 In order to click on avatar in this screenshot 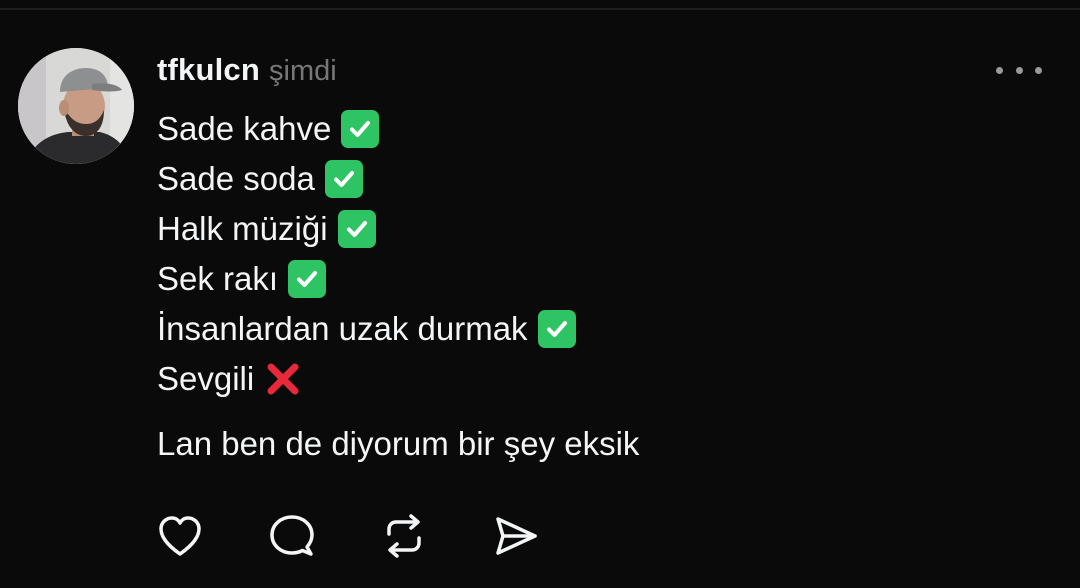, I will do `click(76, 106)`.